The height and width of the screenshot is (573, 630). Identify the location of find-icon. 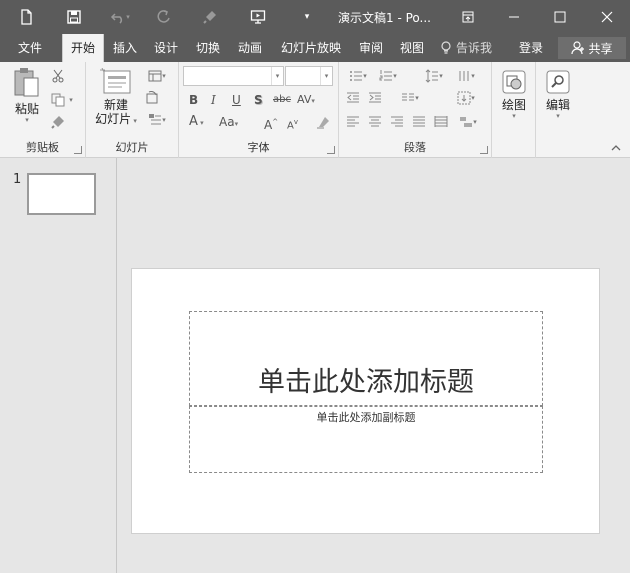
(558, 82).